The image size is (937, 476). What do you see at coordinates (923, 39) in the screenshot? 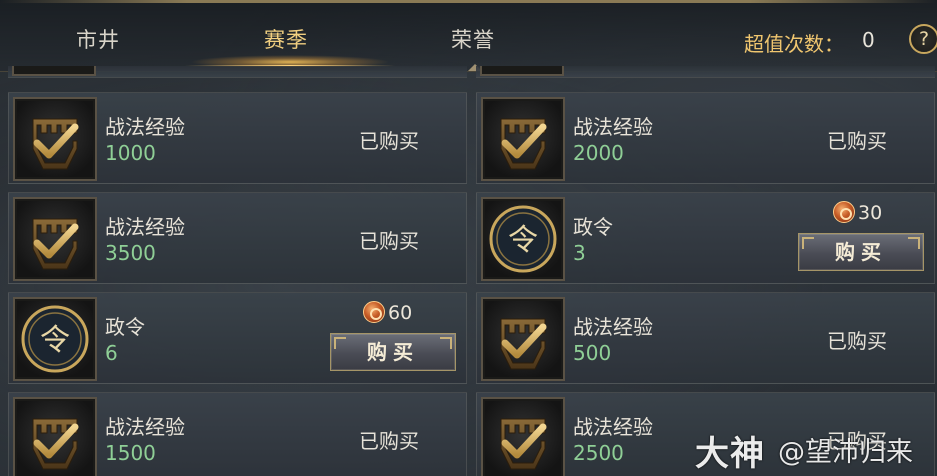
I see `help-button: ?` at bounding box center [923, 39].